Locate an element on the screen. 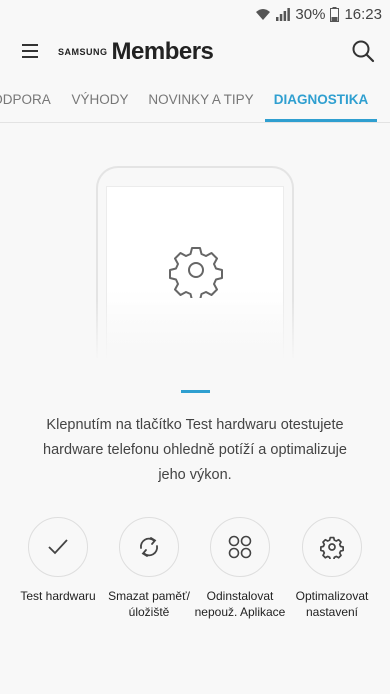 The image size is (390, 694). battery-percent: 30% is located at coordinates (310, 14).